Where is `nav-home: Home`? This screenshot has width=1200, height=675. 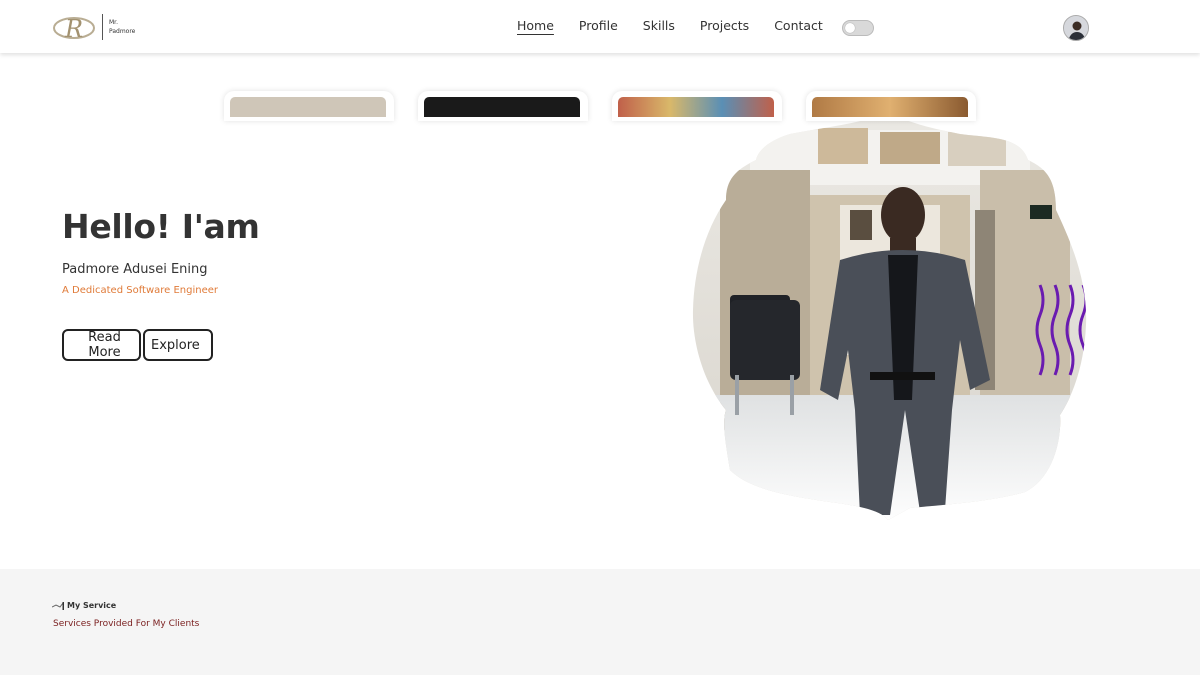 nav-home: Home is located at coordinates (535, 25).